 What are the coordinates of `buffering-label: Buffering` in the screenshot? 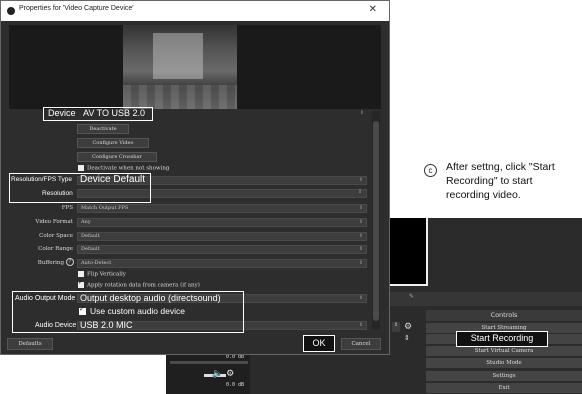 It's located at (50, 263).